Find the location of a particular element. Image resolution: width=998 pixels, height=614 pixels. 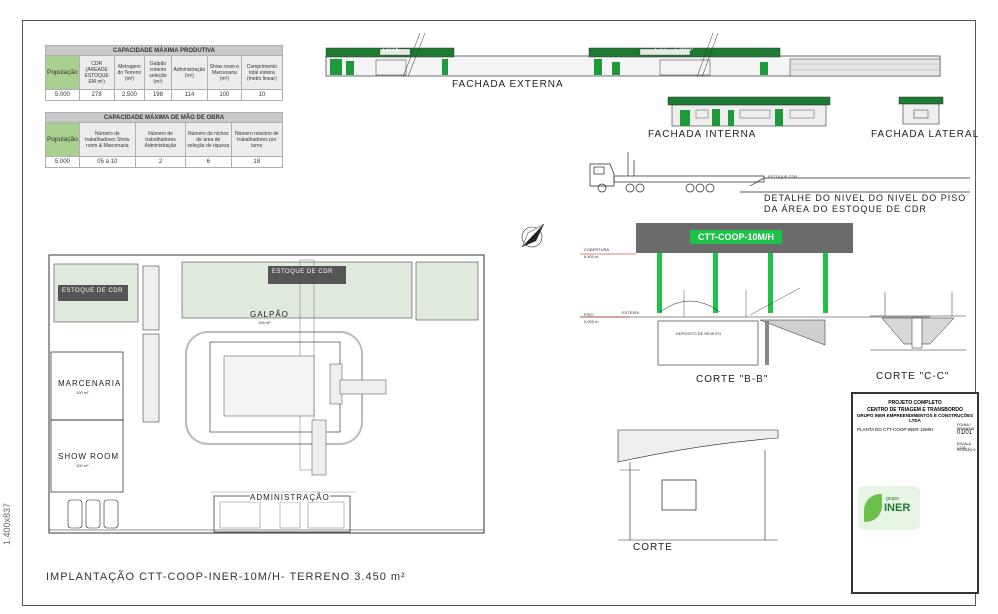

iner-logo-icon: INER grupo is located at coordinates (889, 508).